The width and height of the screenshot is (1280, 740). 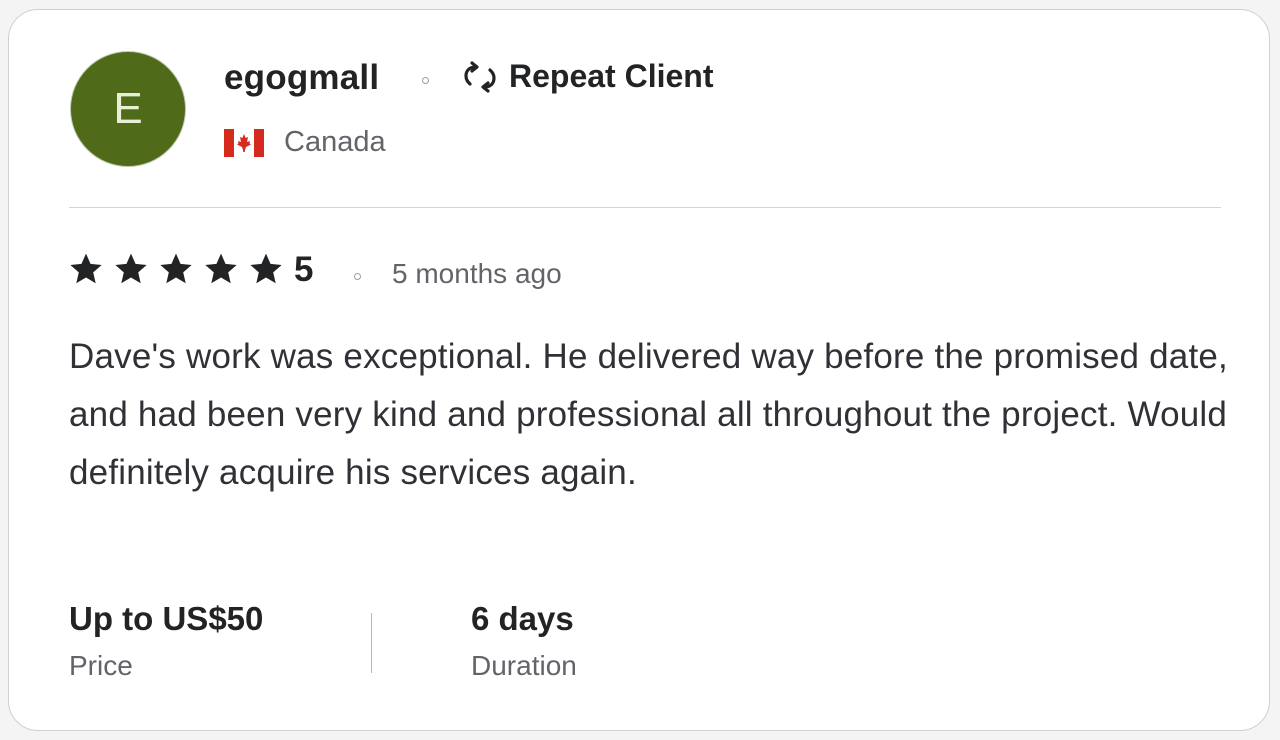 I want to click on reviewer-country: Canada, so click(x=305, y=142).